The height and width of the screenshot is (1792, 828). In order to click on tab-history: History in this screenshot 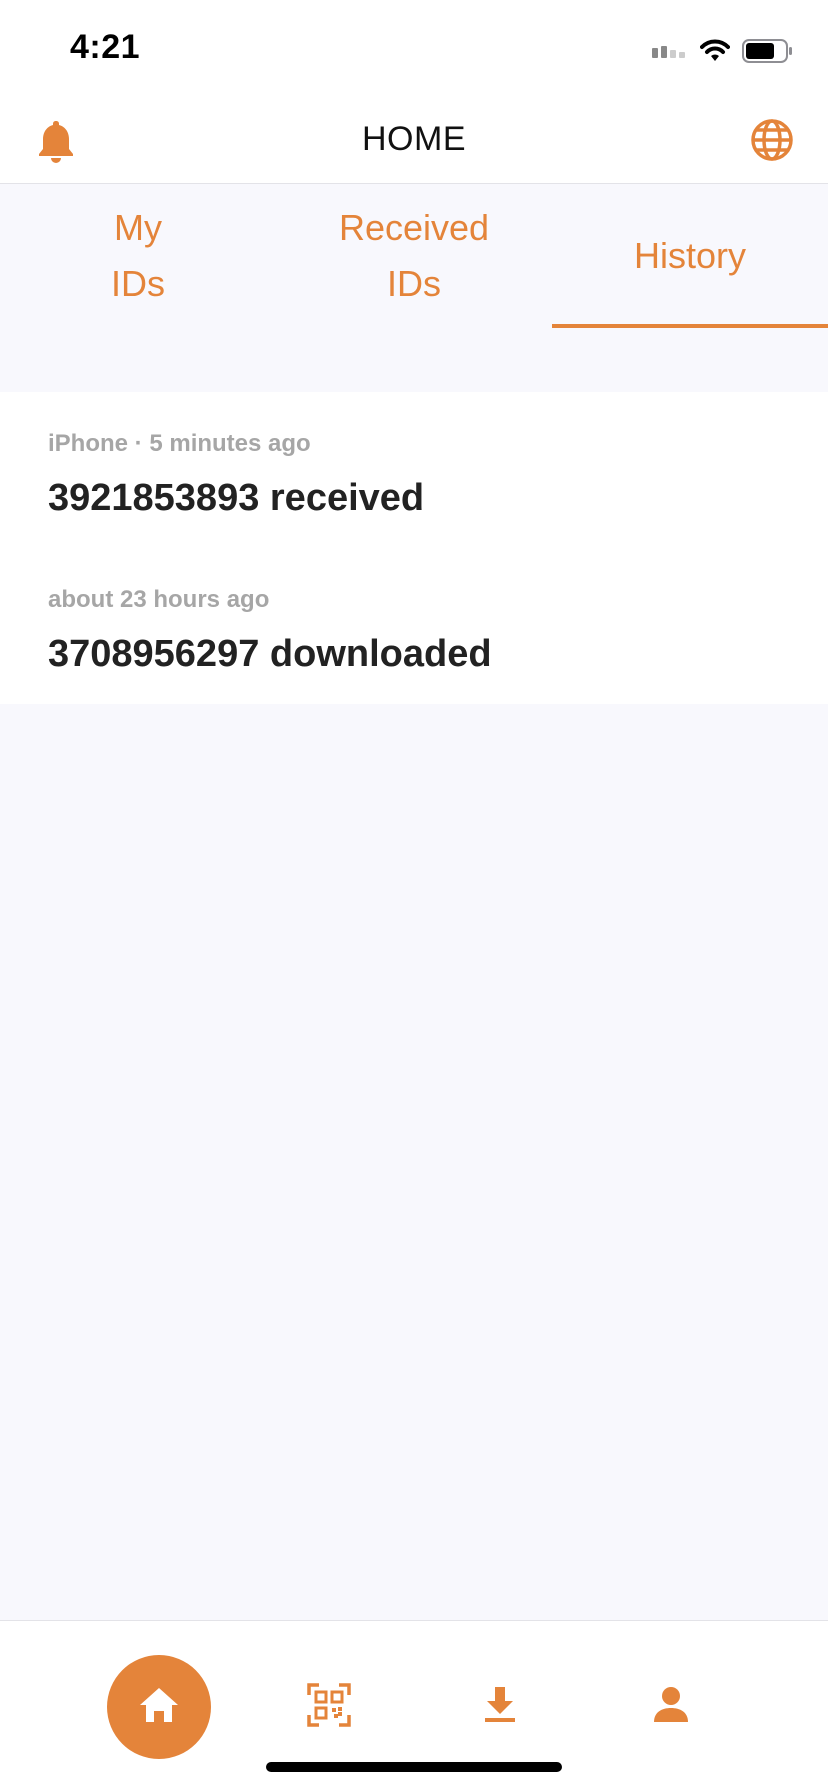, I will do `click(690, 256)`.